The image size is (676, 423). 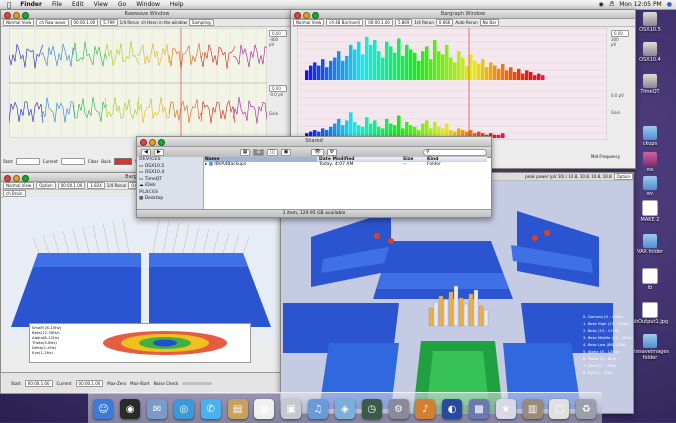 I want to click on desktop-icon-backups: ckups, so click(x=650, y=136).